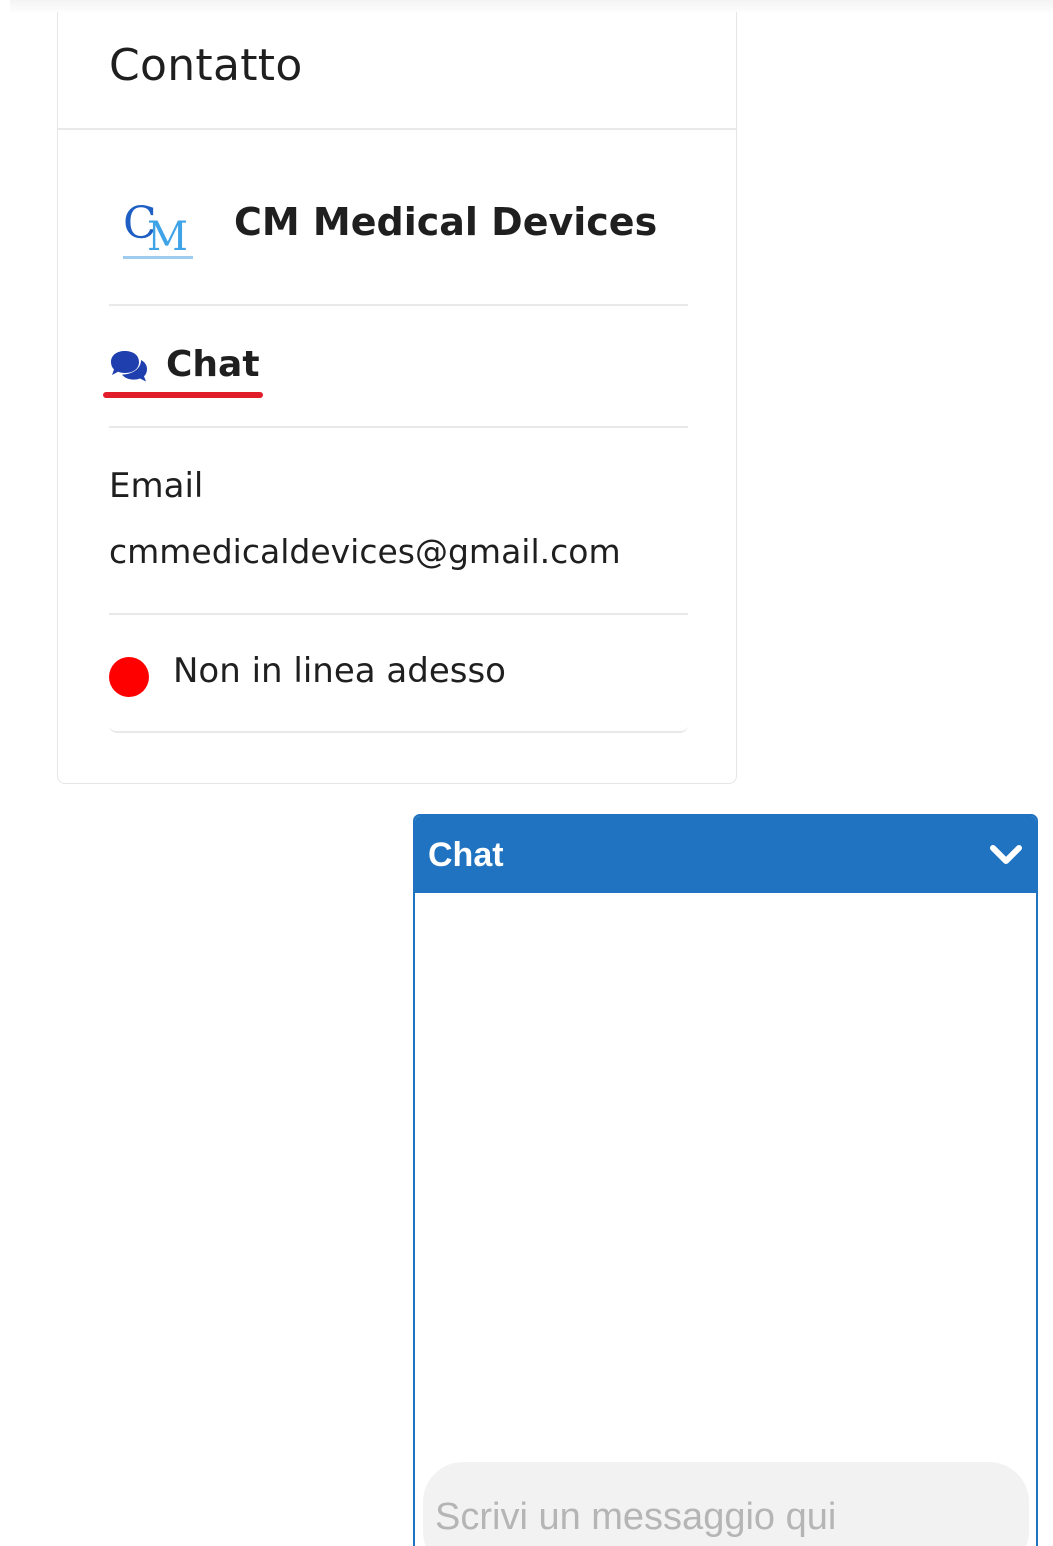 The width and height of the screenshot is (1053, 1546). I want to click on offline-status-dot, so click(129, 677).